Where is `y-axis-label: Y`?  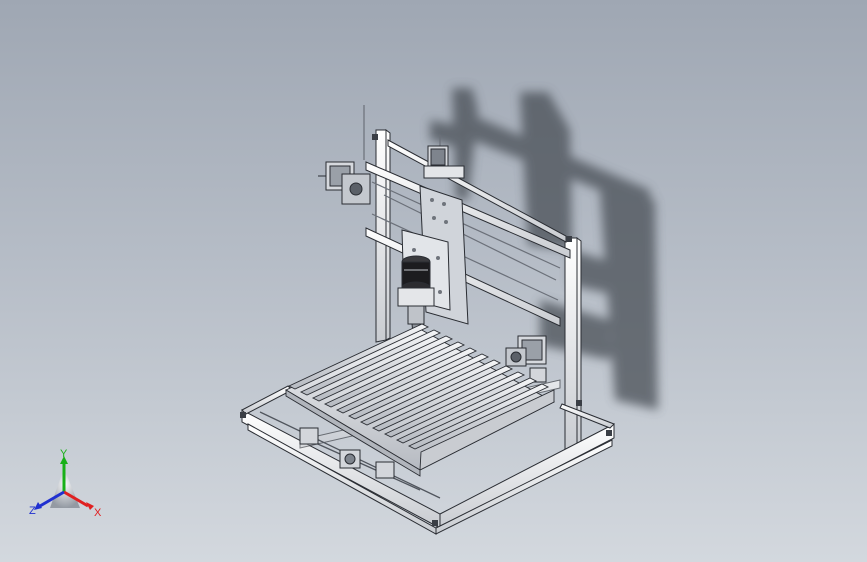
y-axis-label: Y is located at coordinates (64, 454).